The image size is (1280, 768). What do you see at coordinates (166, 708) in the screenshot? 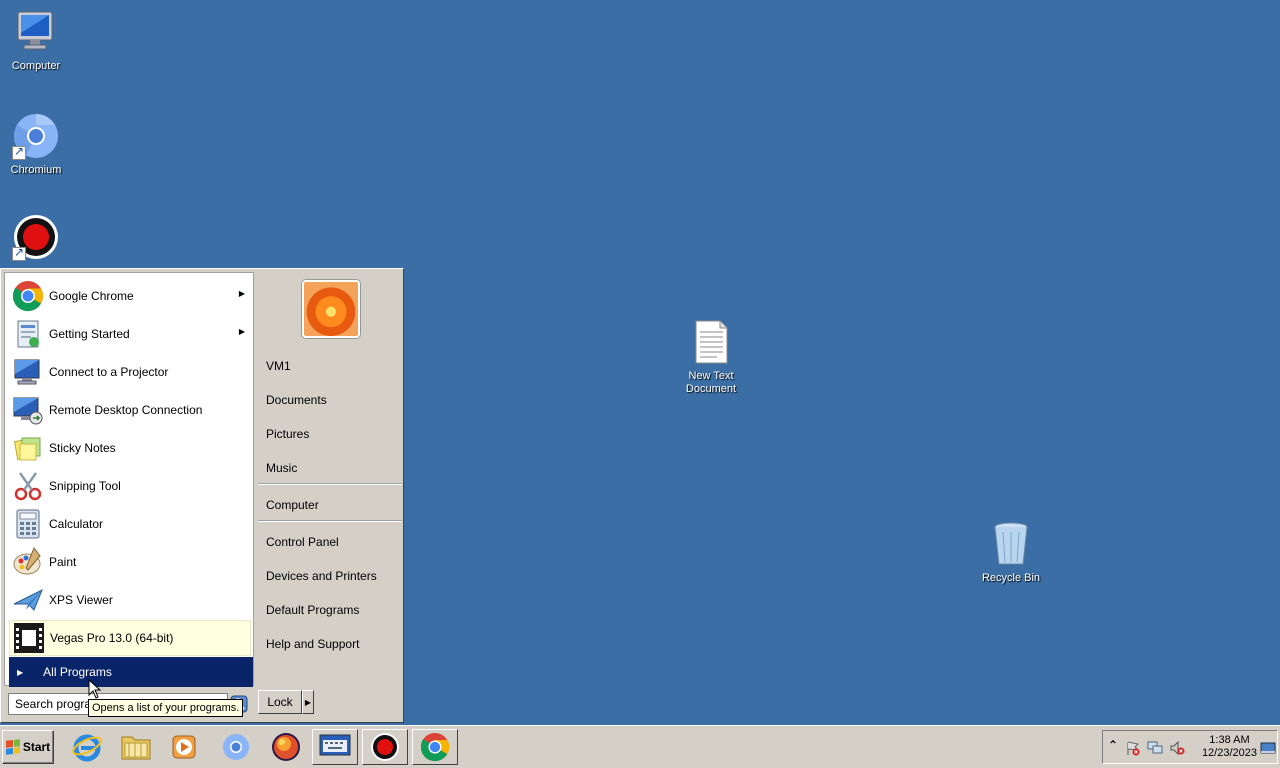
I see `tooltip: Opens a list of your programs.` at bounding box center [166, 708].